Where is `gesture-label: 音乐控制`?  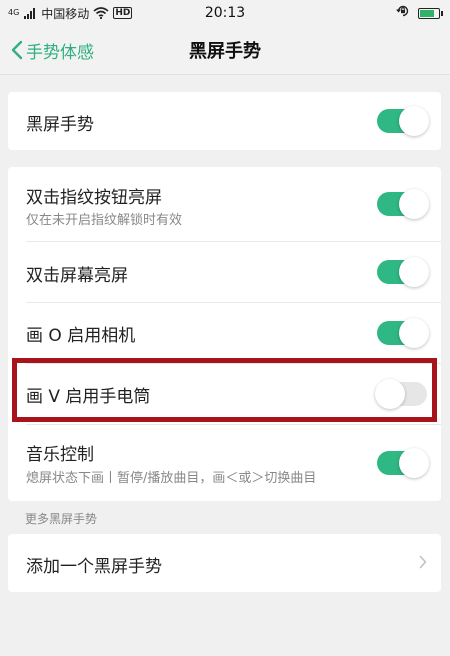
gesture-label: 音乐控制 is located at coordinates (60, 455).